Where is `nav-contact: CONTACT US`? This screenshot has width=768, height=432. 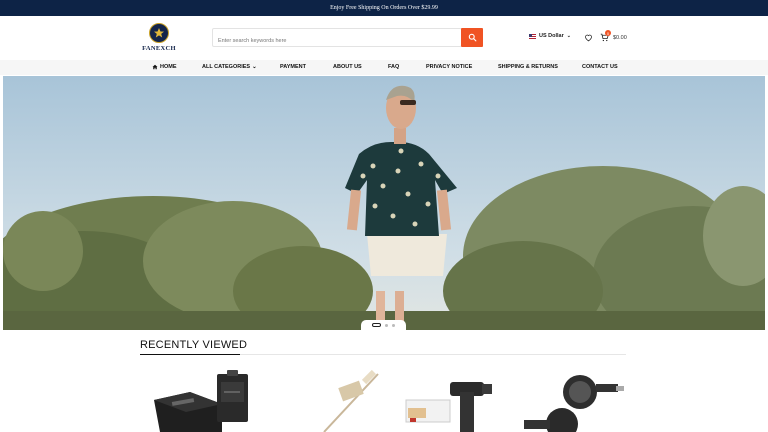 nav-contact: CONTACT US is located at coordinates (600, 67).